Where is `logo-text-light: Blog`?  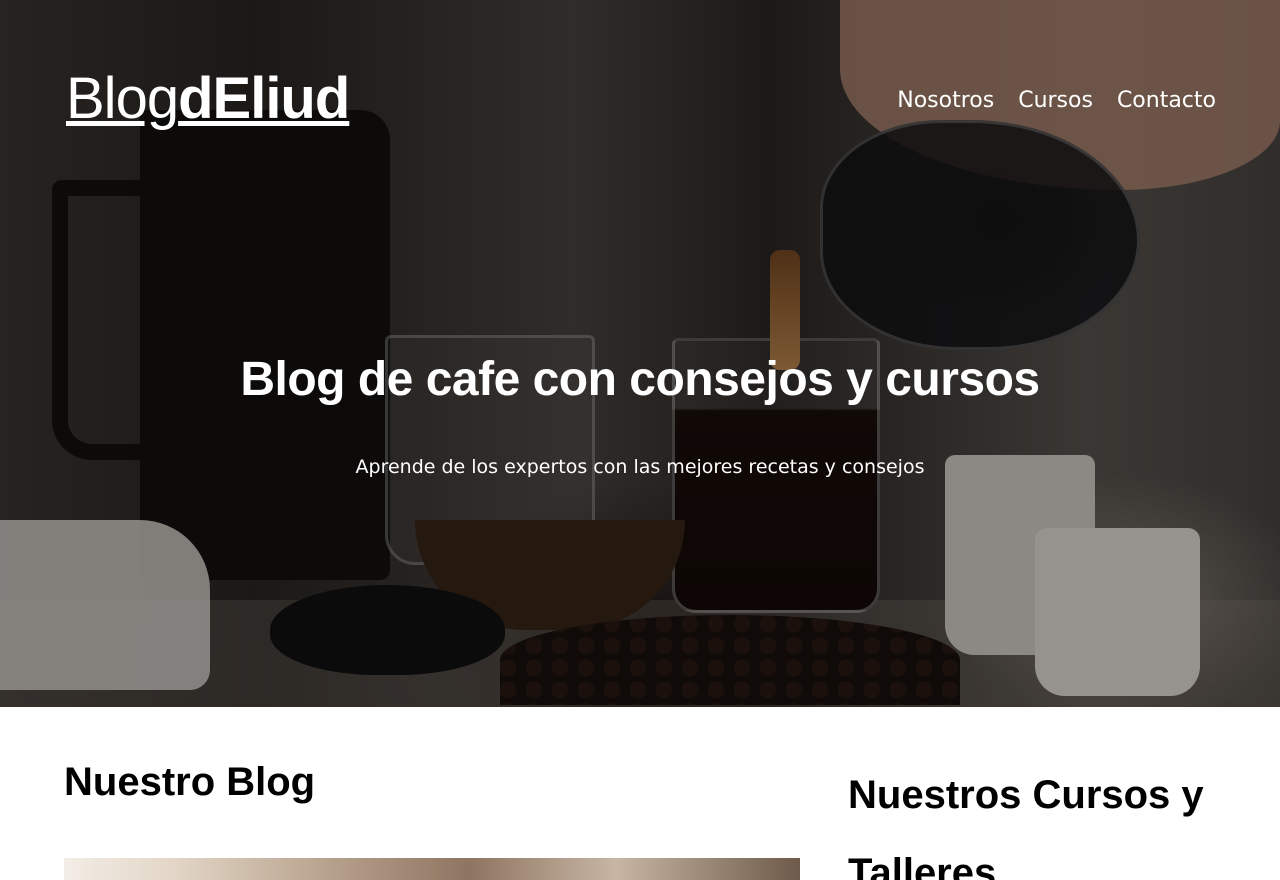
logo-text-light: Blog is located at coordinates (122, 98).